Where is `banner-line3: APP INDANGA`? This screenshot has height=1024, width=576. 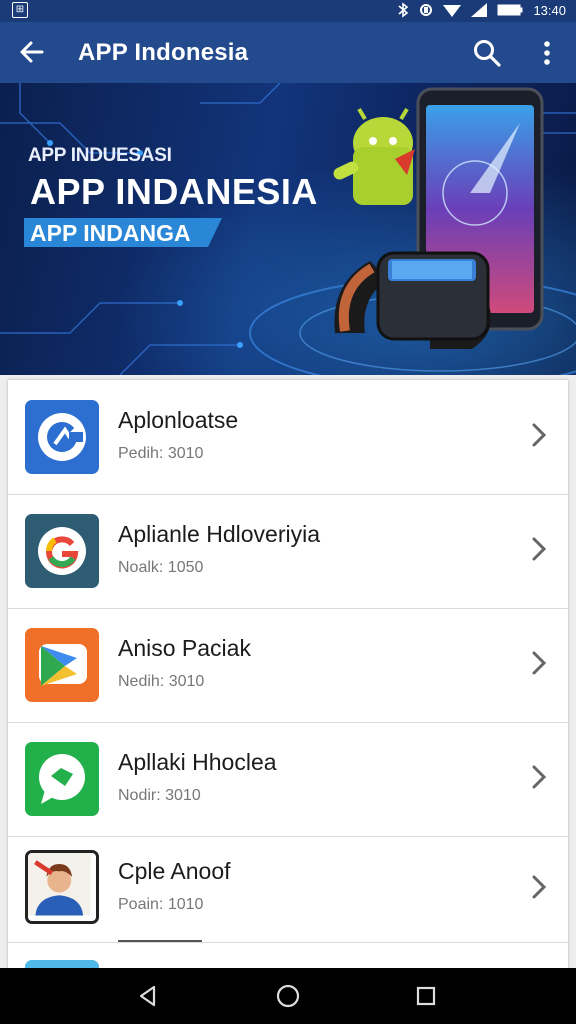 banner-line3: APP INDANGA is located at coordinates (110, 233).